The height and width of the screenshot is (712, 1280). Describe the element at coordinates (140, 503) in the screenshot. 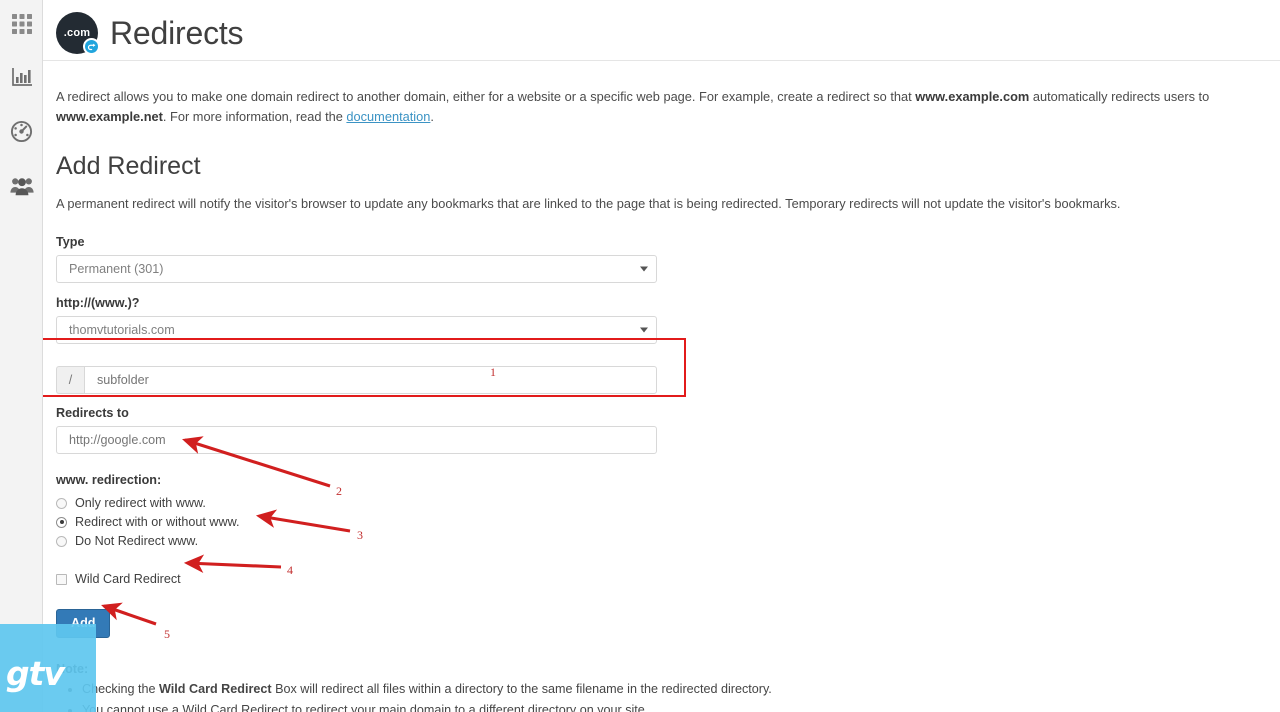

I see `radio-label: Only redirect with www.` at that location.